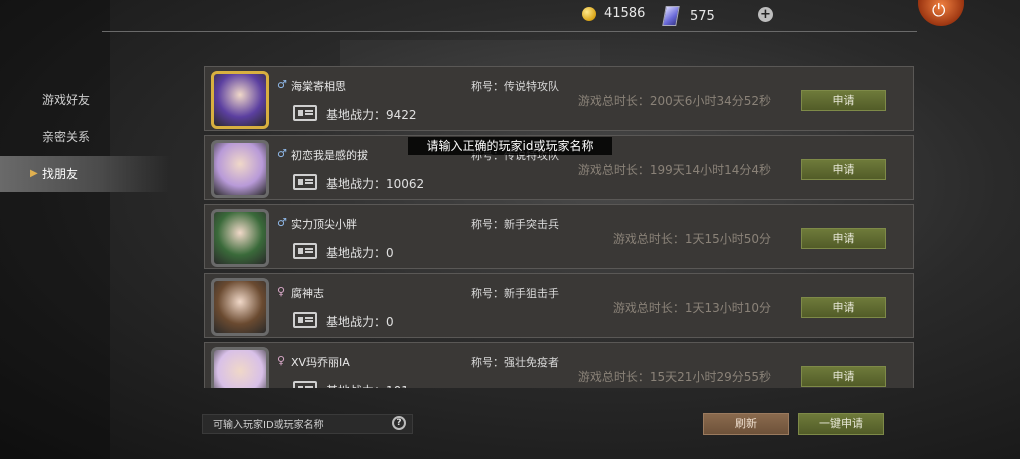 The width and height of the screenshot is (1020, 459). I want to click on power-button: ⏻, so click(941, 13).